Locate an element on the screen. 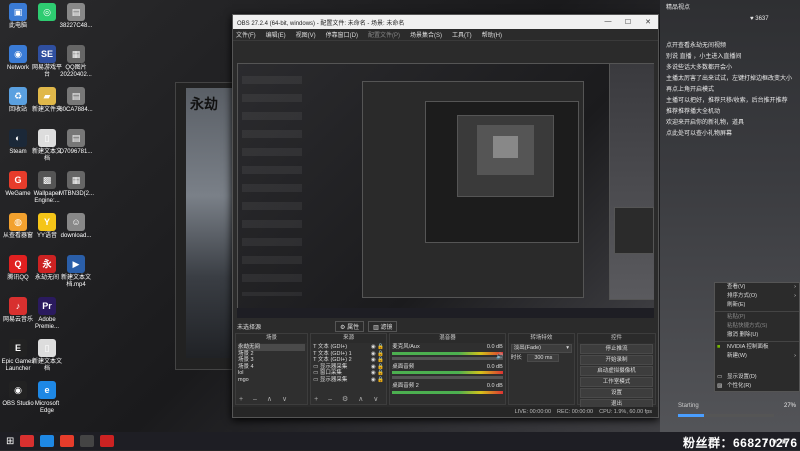 This screenshot has height=451, width=800. start-recording-button: 开始录制 is located at coordinates (616, 360).